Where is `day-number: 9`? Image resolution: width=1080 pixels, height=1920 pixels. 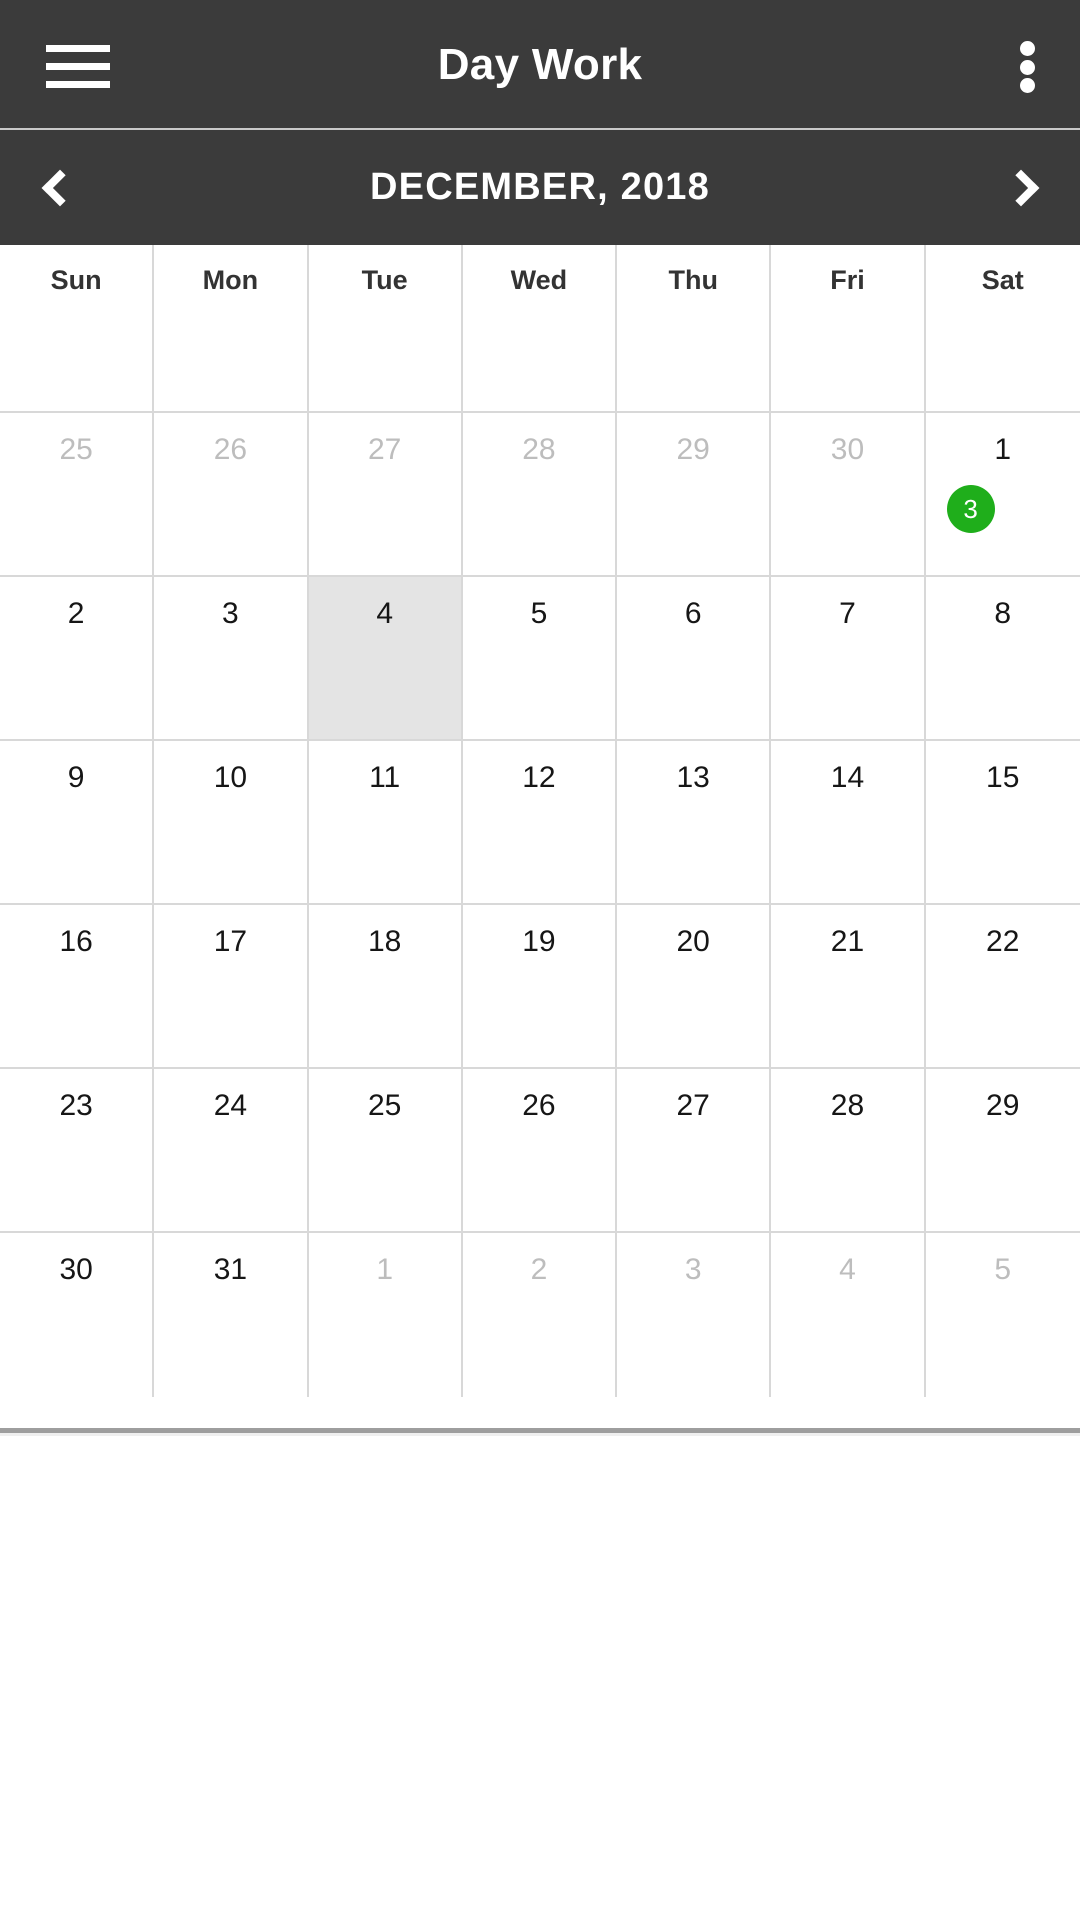 day-number: 9 is located at coordinates (76, 777).